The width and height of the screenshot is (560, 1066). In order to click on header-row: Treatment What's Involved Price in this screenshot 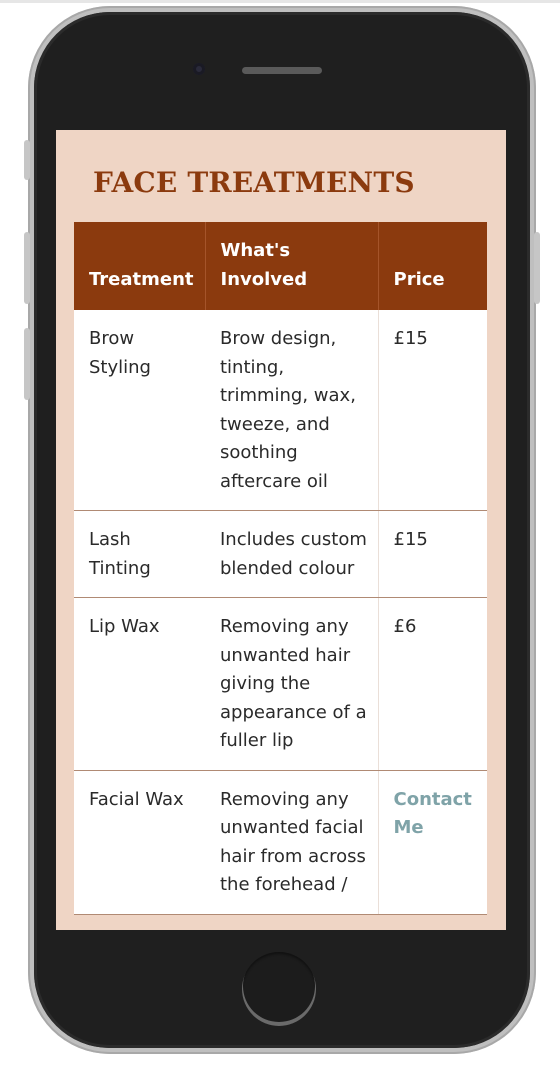, I will do `click(280, 266)`.